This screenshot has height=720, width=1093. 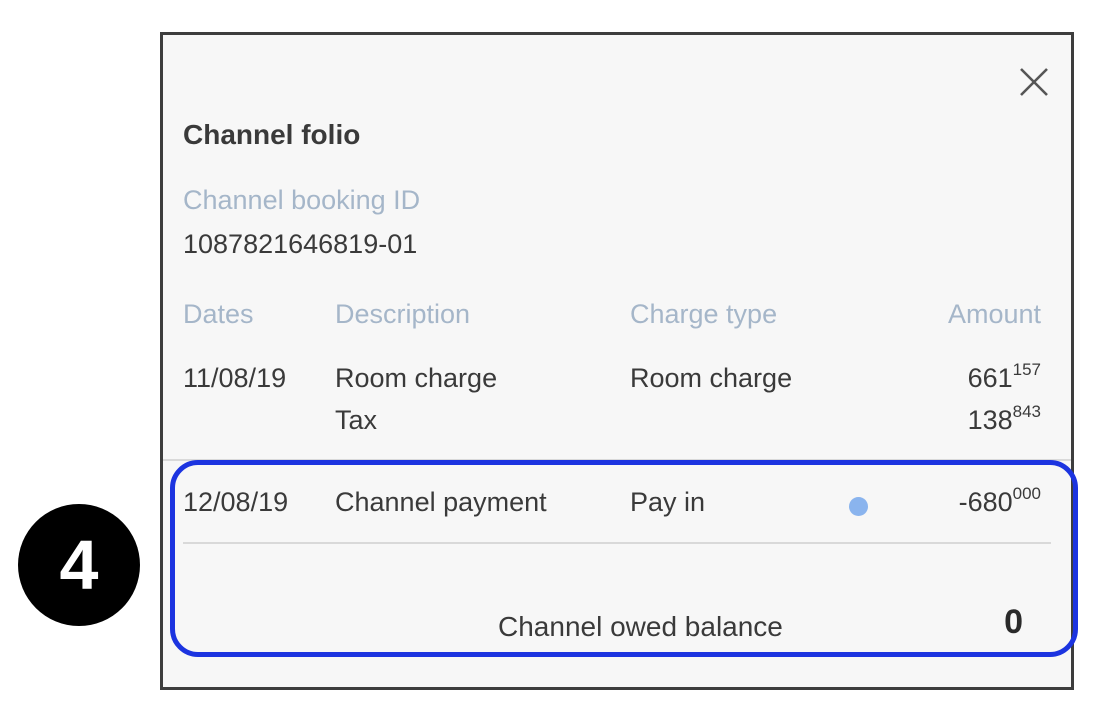 I want to click on row-amount: 661157, so click(x=1004, y=378).